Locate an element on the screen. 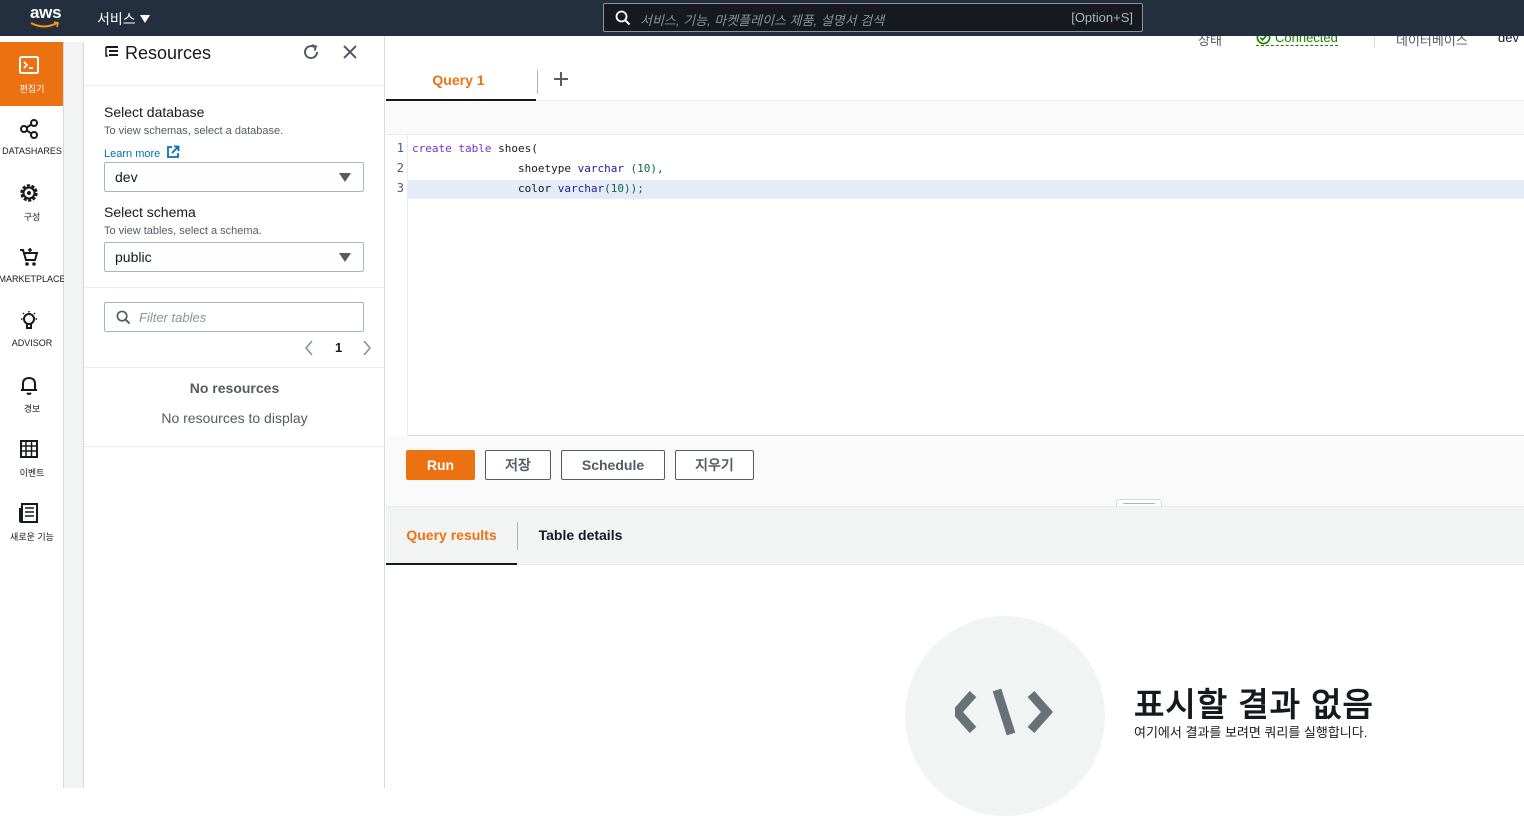  rail-item-alarms: 경보 is located at coordinates (31, 394).